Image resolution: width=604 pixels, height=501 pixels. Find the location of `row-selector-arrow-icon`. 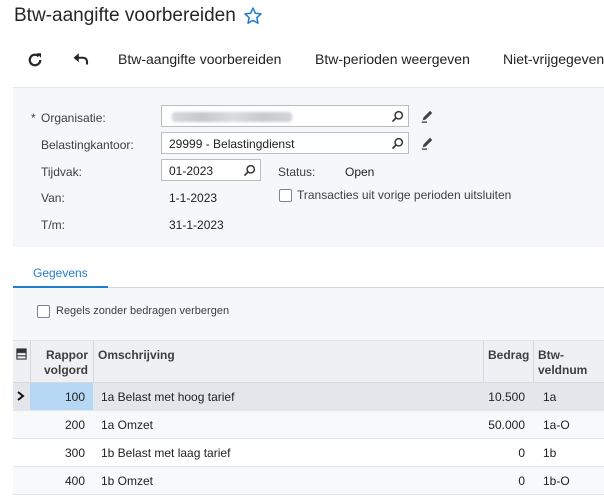

row-selector-arrow-icon is located at coordinates (21, 396).